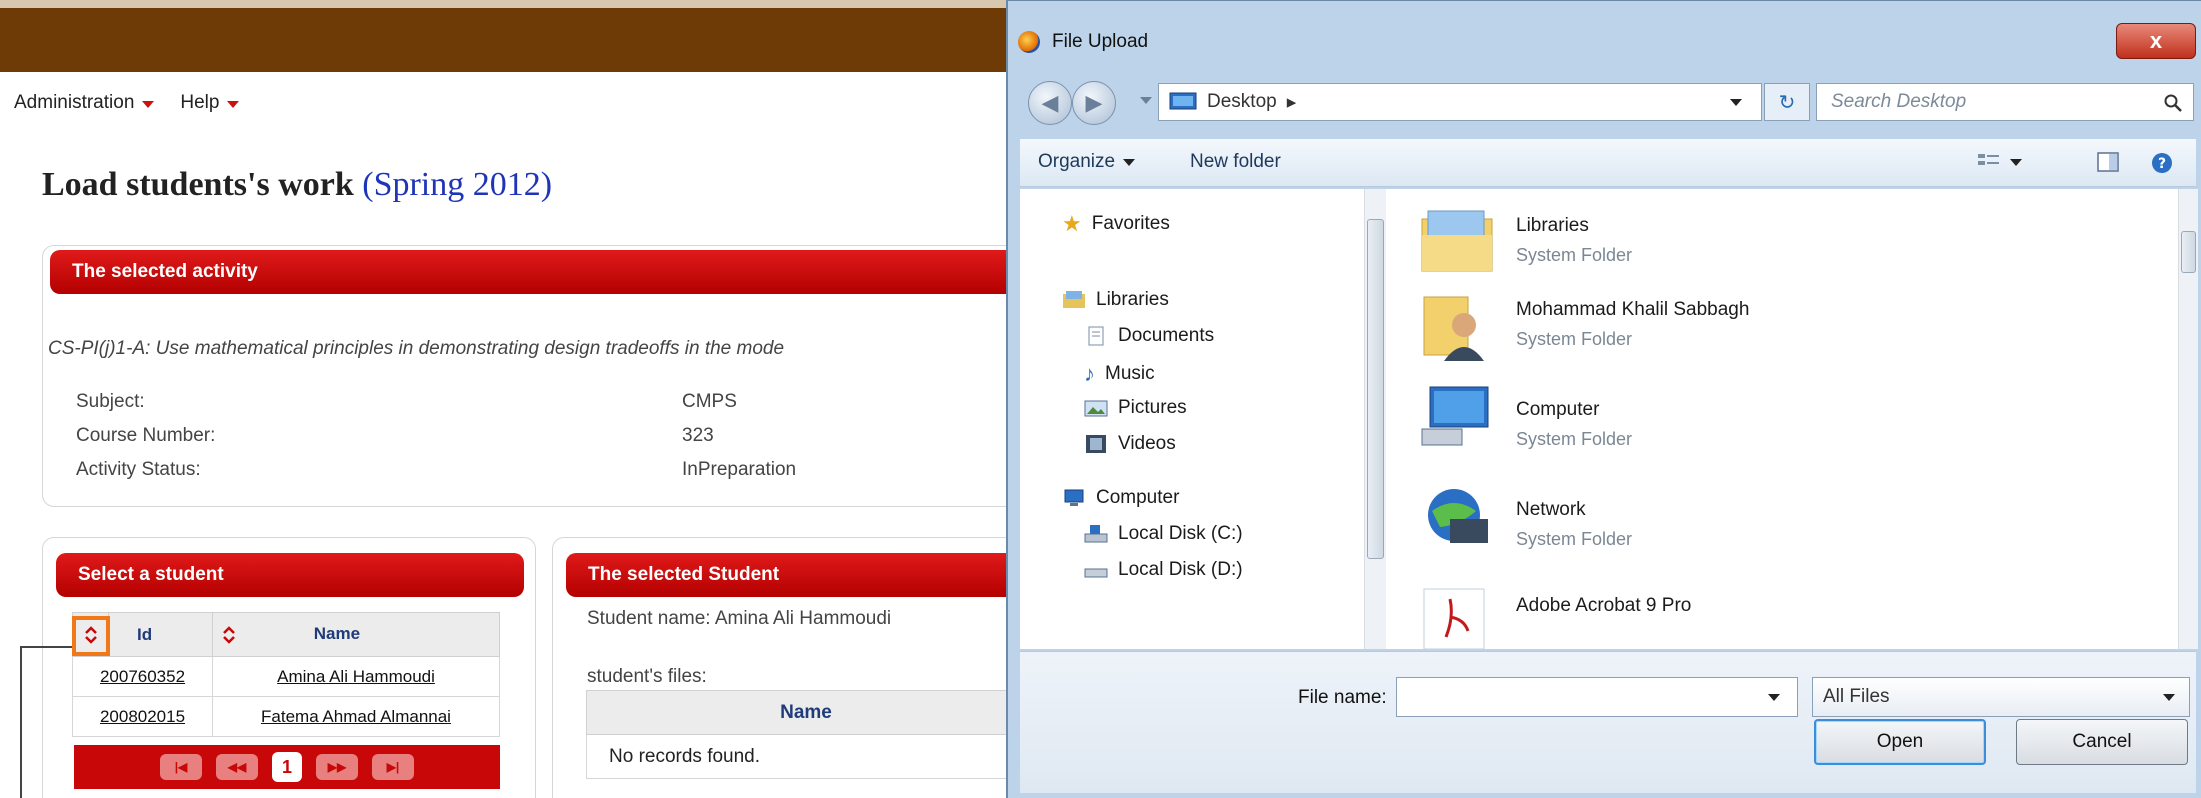  Describe the element at coordinates (1856, 696) in the screenshot. I see `file-type-value: All Files` at that location.